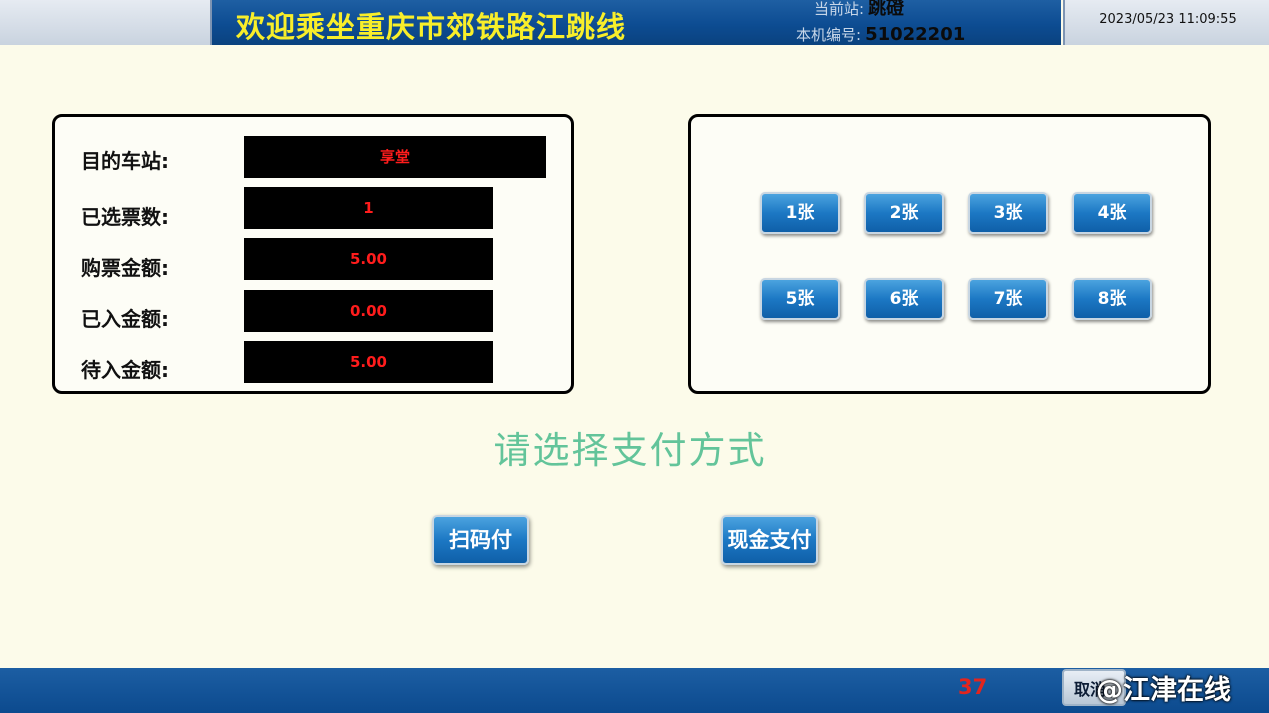 This screenshot has height=713, width=1269. Describe the element at coordinates (1008, 299) in the screenshot. I see `ticket-7-button: 7张` at that location.